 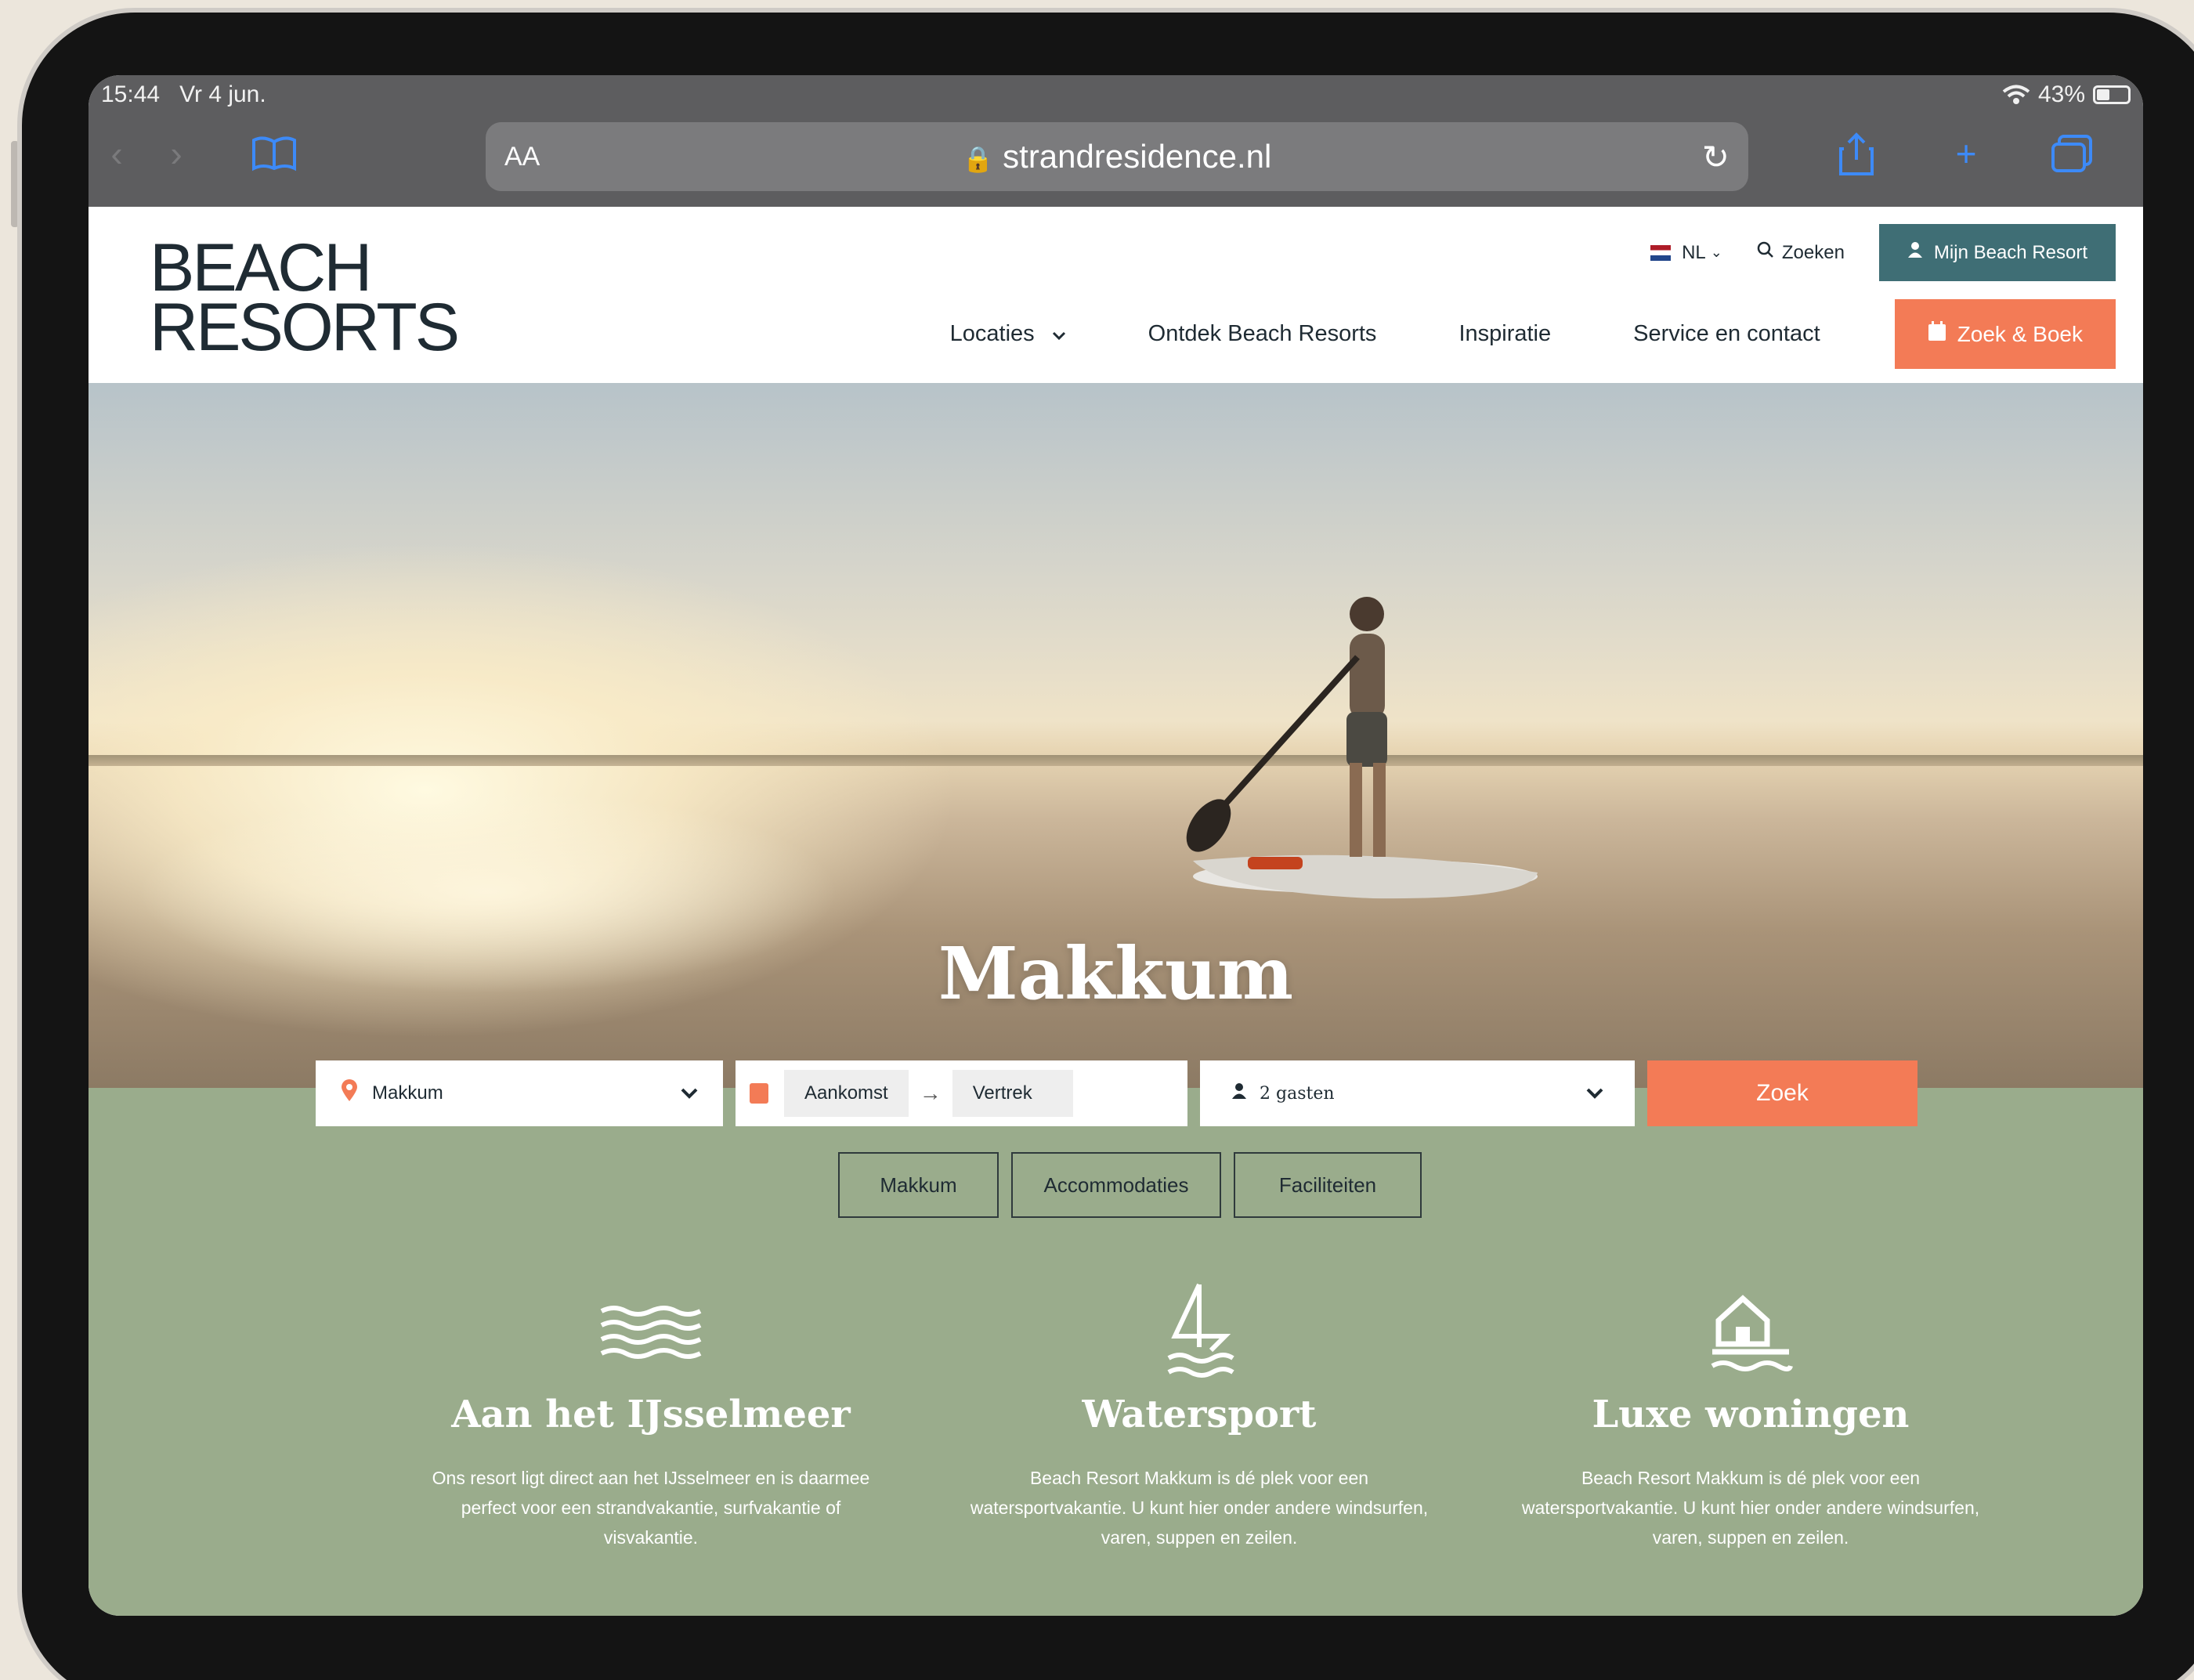 What do you see at coordinates (1751, 1332) in the screenshot?
I see `house-icon` at bounding box center [1751, 1332].